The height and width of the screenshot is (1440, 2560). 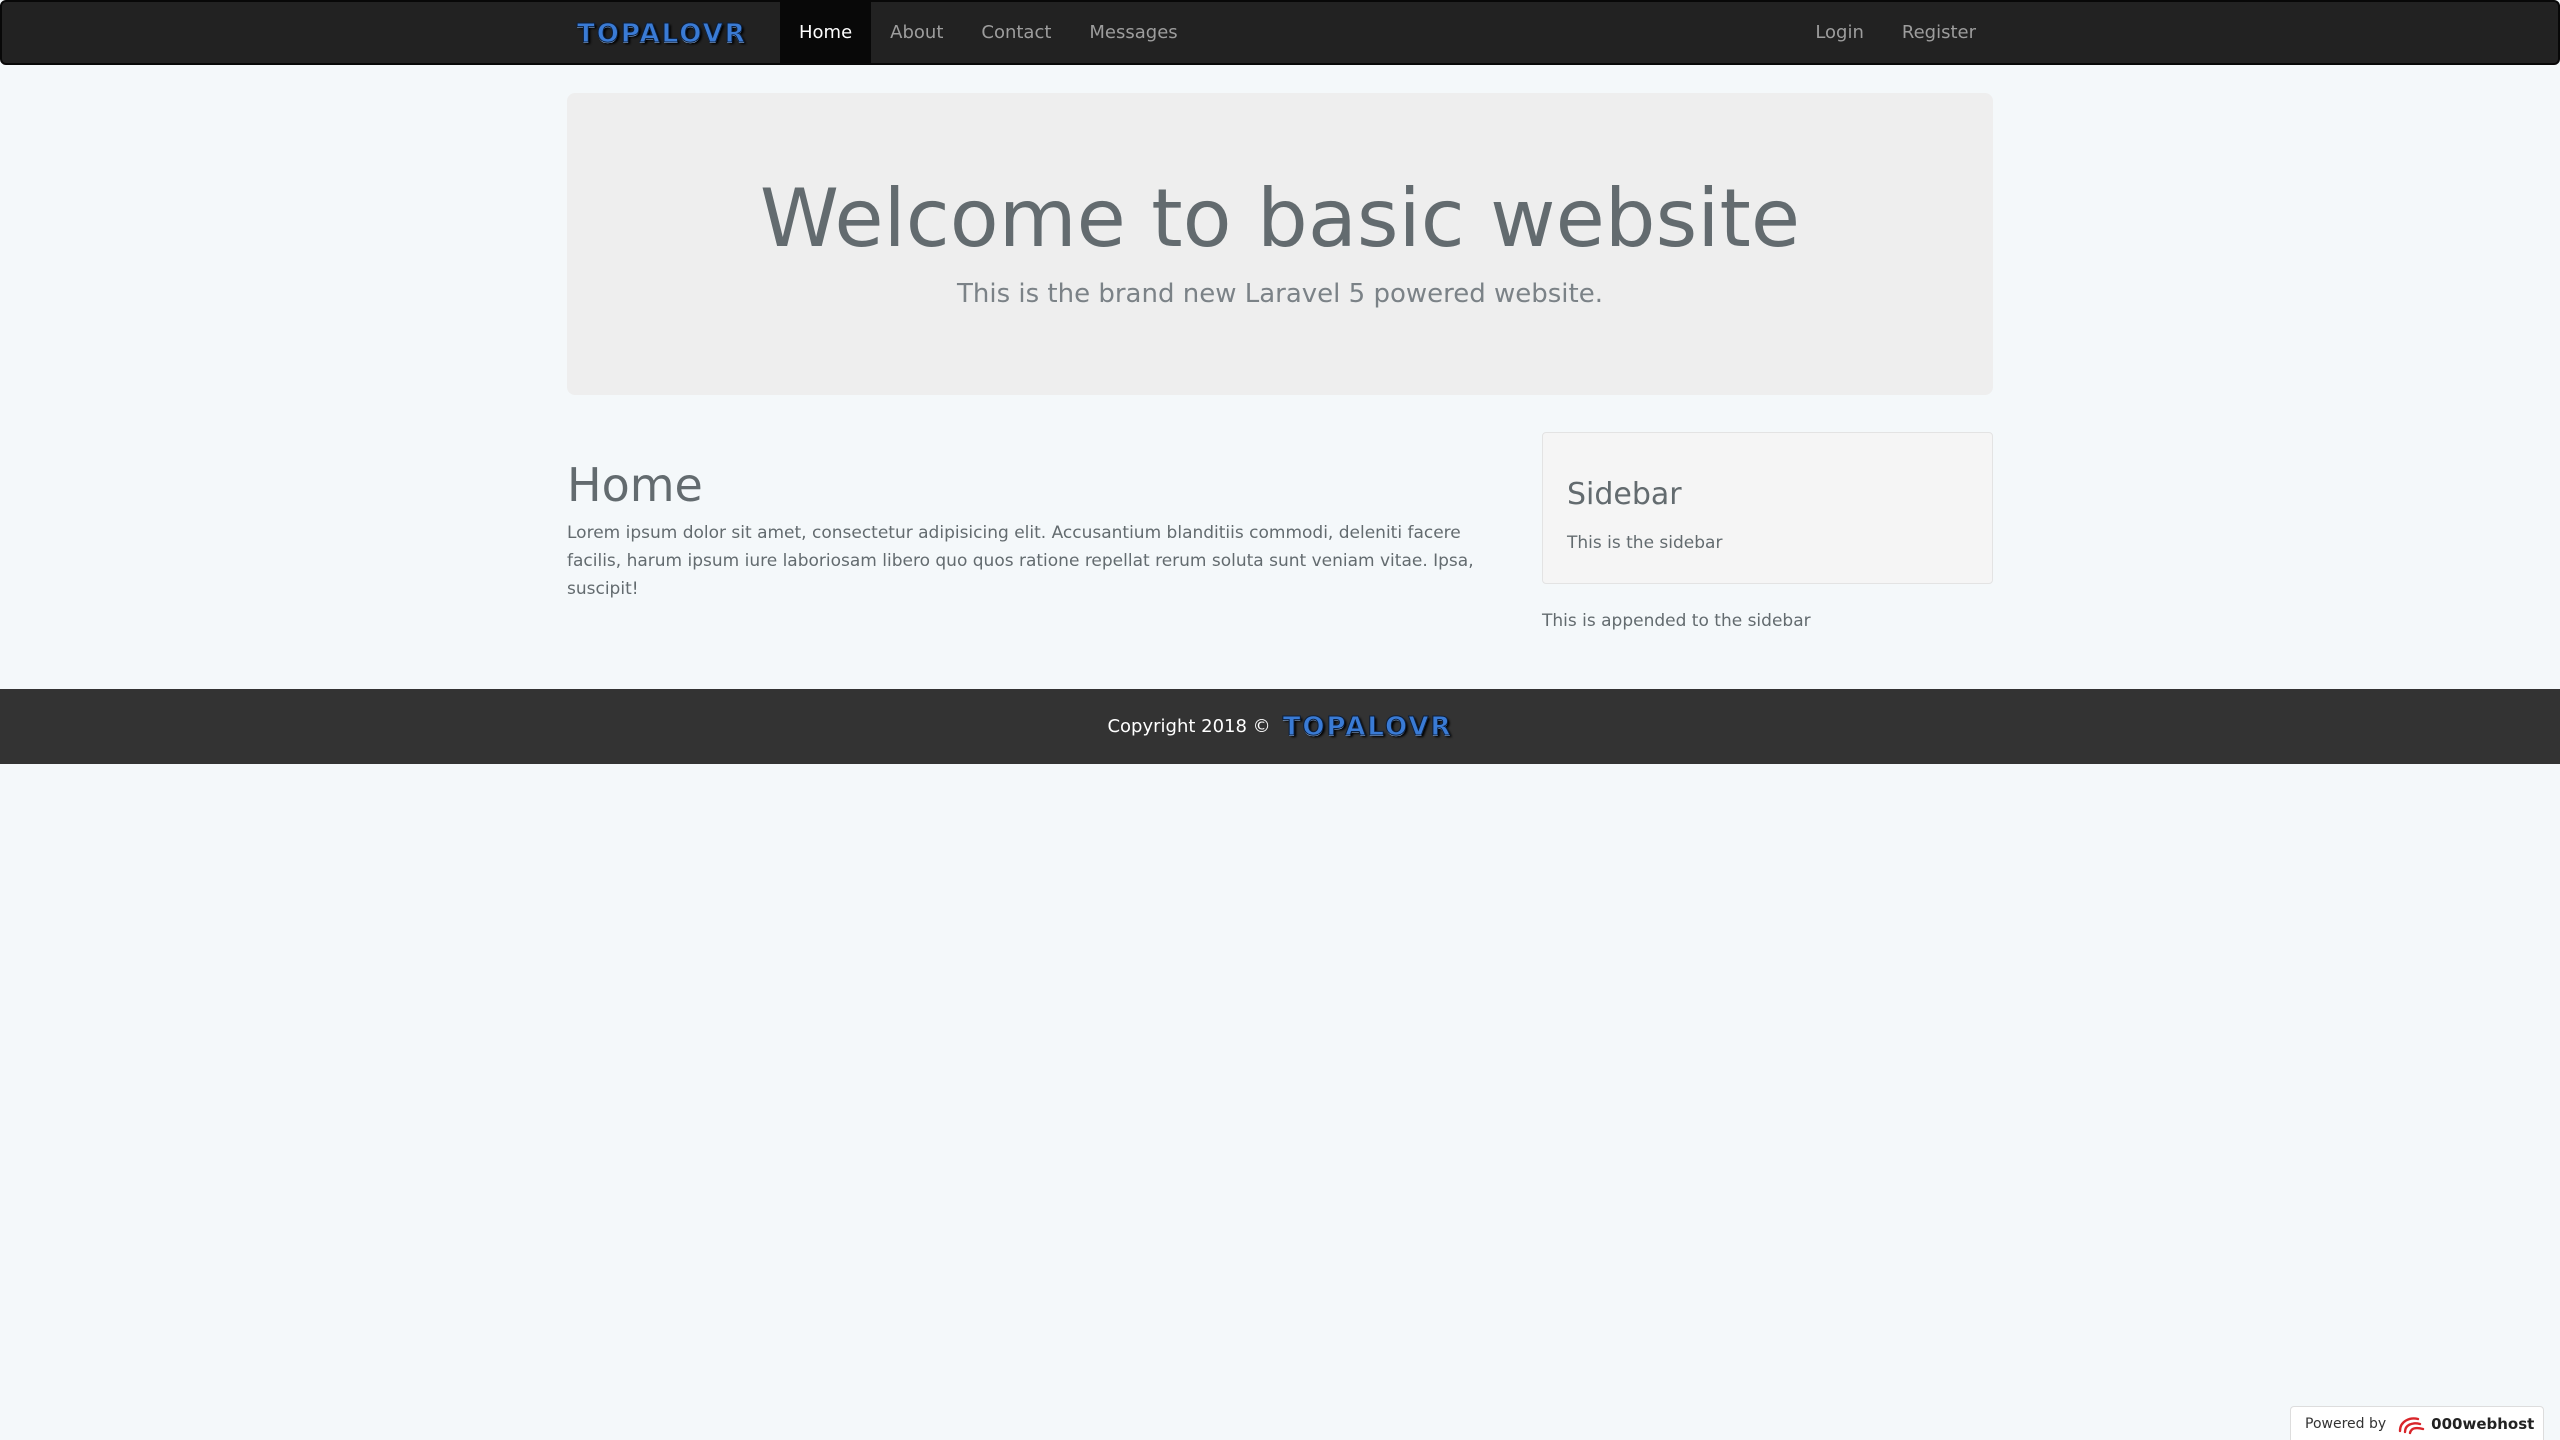 I want to click on footer-logo: TOPALOVR, so click(x=1367, y=726).